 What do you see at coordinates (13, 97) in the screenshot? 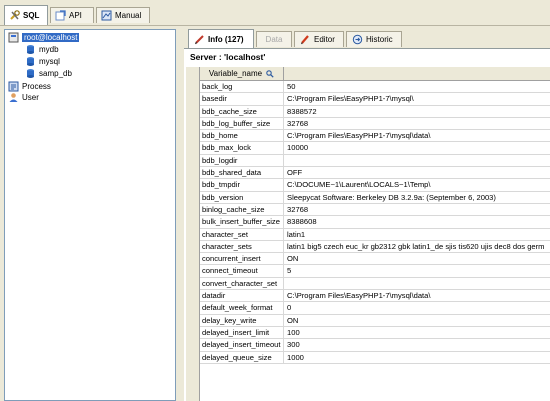
I see `user-icon` at bounding box center [13, 97].